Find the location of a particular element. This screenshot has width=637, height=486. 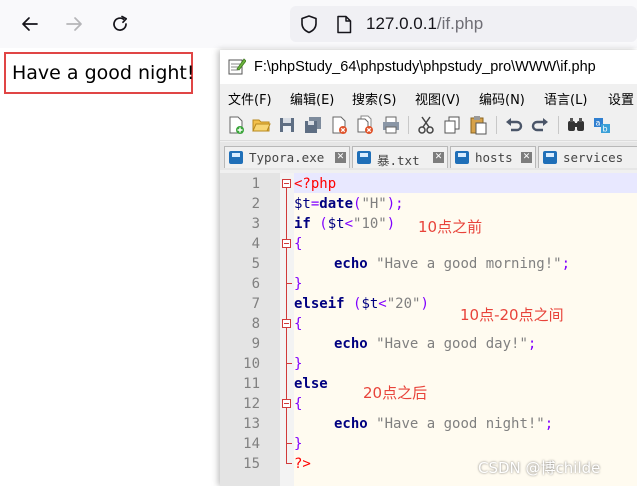

url-text: 127.0.0.1/if.php is located at coordinates (424, 24).